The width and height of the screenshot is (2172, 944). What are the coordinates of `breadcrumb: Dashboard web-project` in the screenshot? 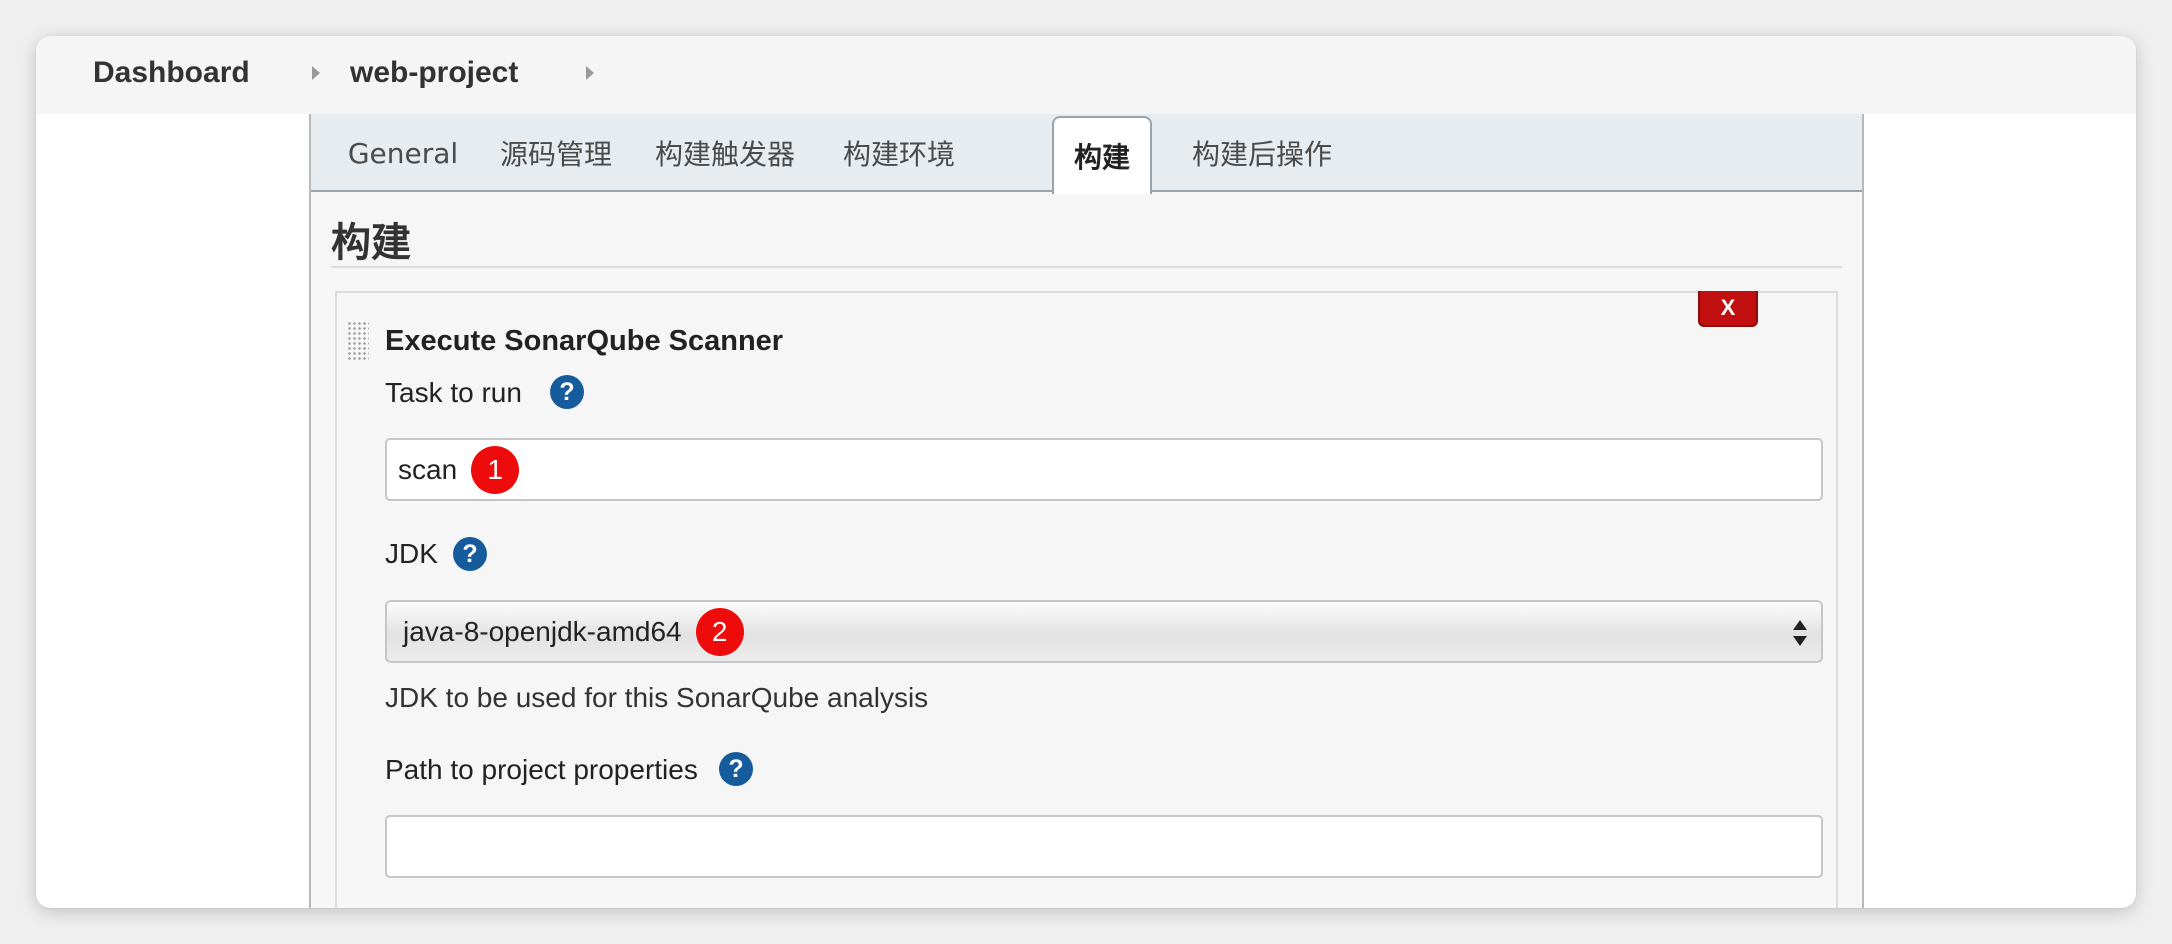 It's located at (1086, 75).